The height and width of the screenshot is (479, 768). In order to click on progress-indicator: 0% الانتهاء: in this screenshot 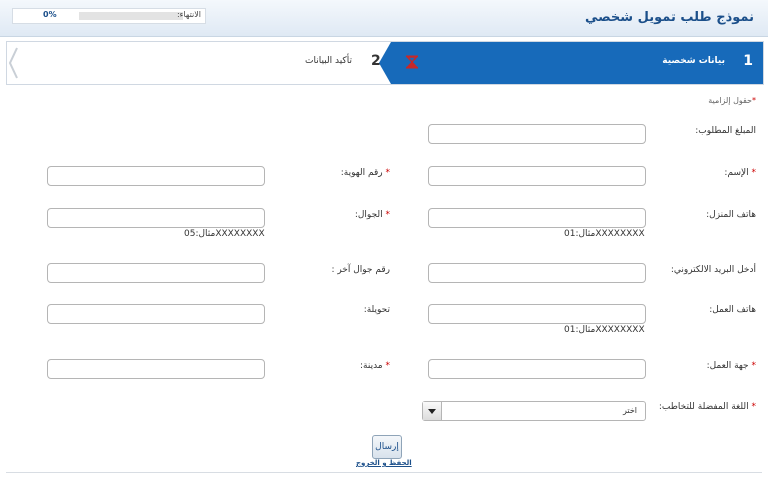, I will do `click(109, 16)`.